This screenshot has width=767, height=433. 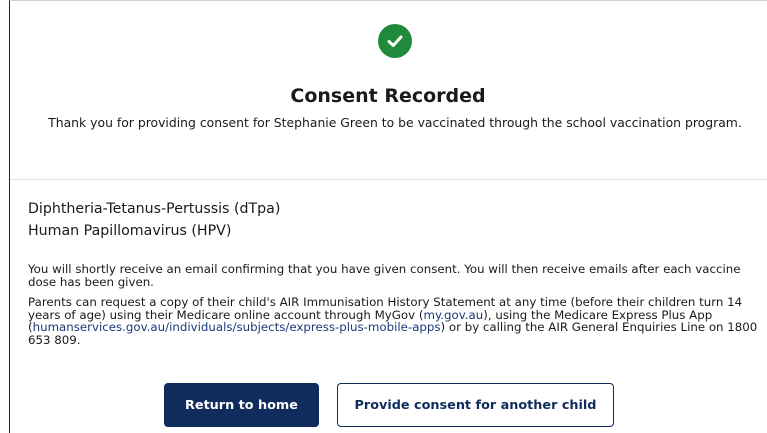 What do you see at coordinates (241, 405) in the screenshot?
I see `return-home-button: Return to home` at bounding box center [241, 405].